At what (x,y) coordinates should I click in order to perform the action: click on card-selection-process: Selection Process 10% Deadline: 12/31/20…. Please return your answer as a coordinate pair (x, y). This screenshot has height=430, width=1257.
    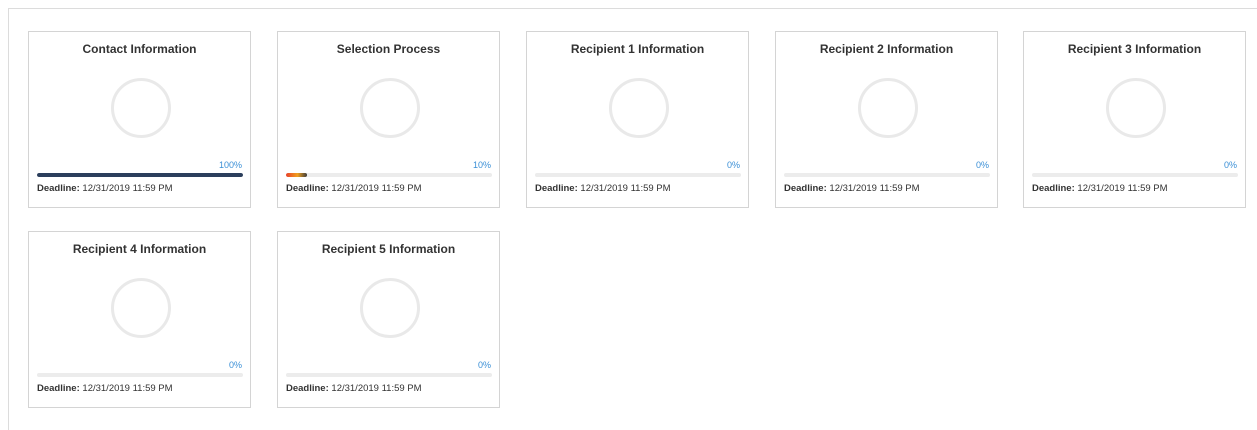
    Looking at the image, I should click on (388, 119).